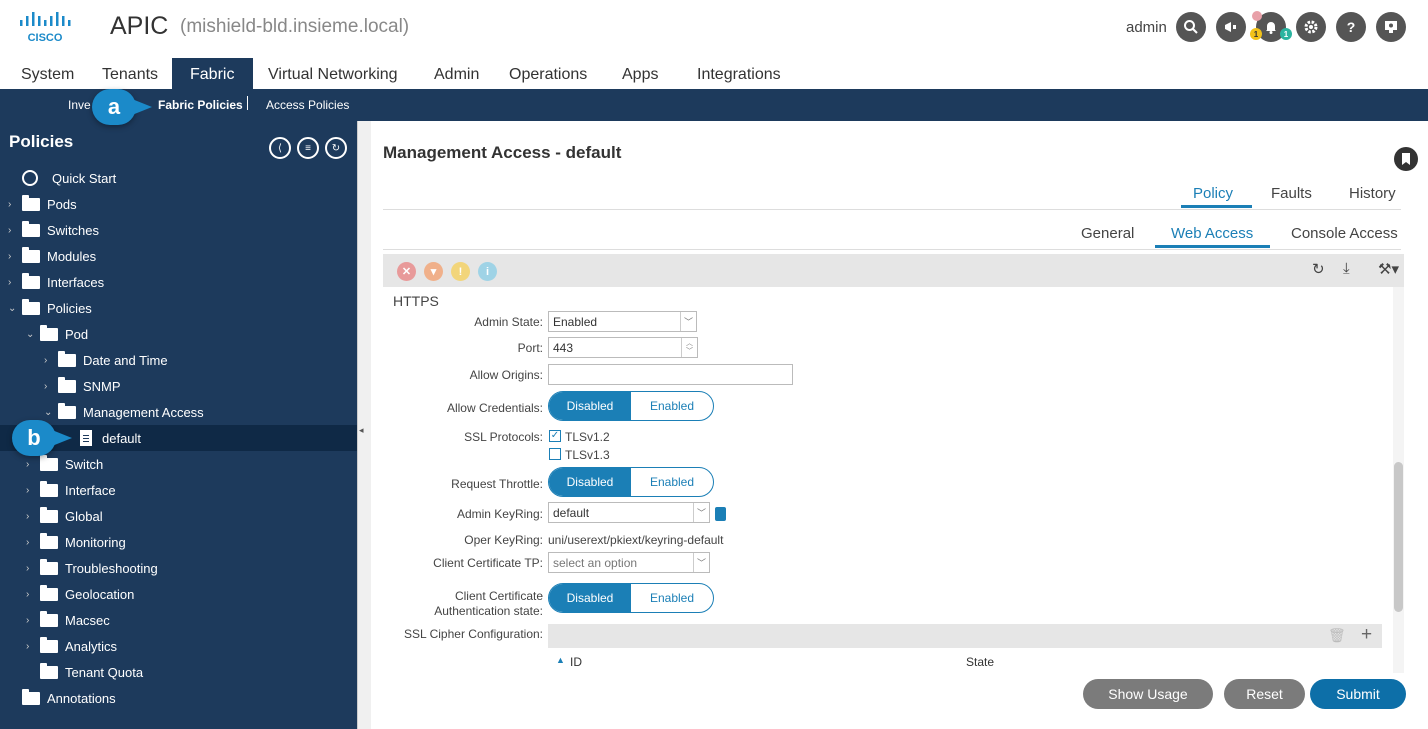 The width and height of the screenshot is (1428, 729). What do you see at coordinates (47, 73) in the screenshot?
I see `tab-system: System` at bounding box center [47, 73].